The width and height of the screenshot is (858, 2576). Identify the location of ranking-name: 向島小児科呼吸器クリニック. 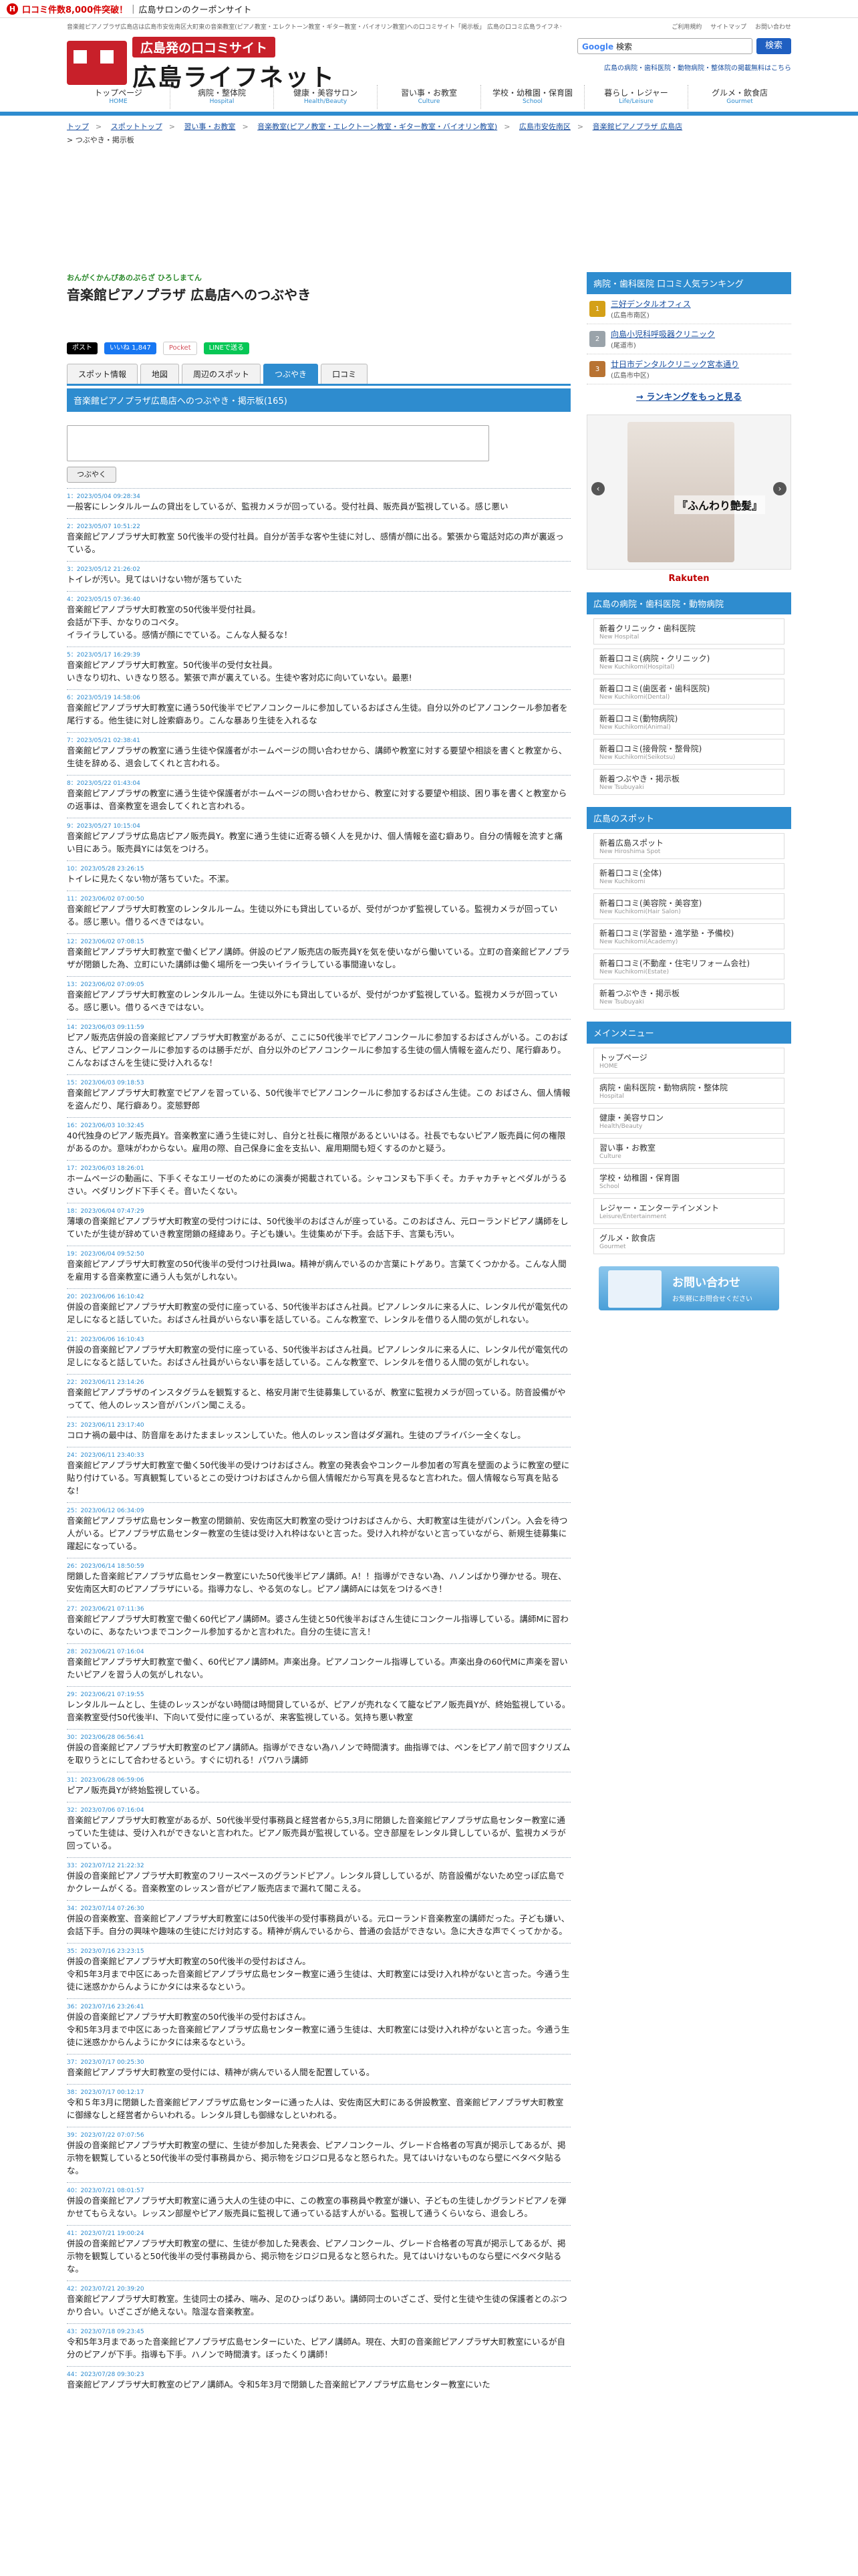
(663, 334).